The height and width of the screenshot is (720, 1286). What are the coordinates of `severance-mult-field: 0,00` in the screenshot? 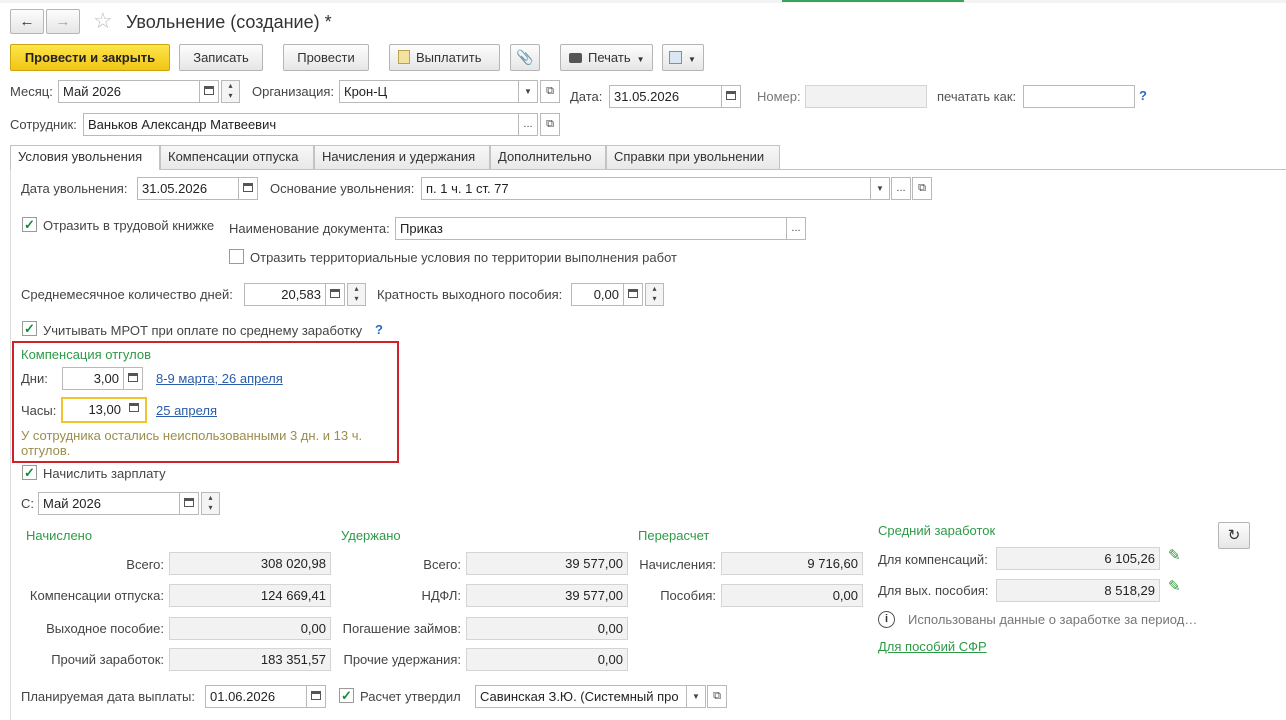 It's located at (597, 294).